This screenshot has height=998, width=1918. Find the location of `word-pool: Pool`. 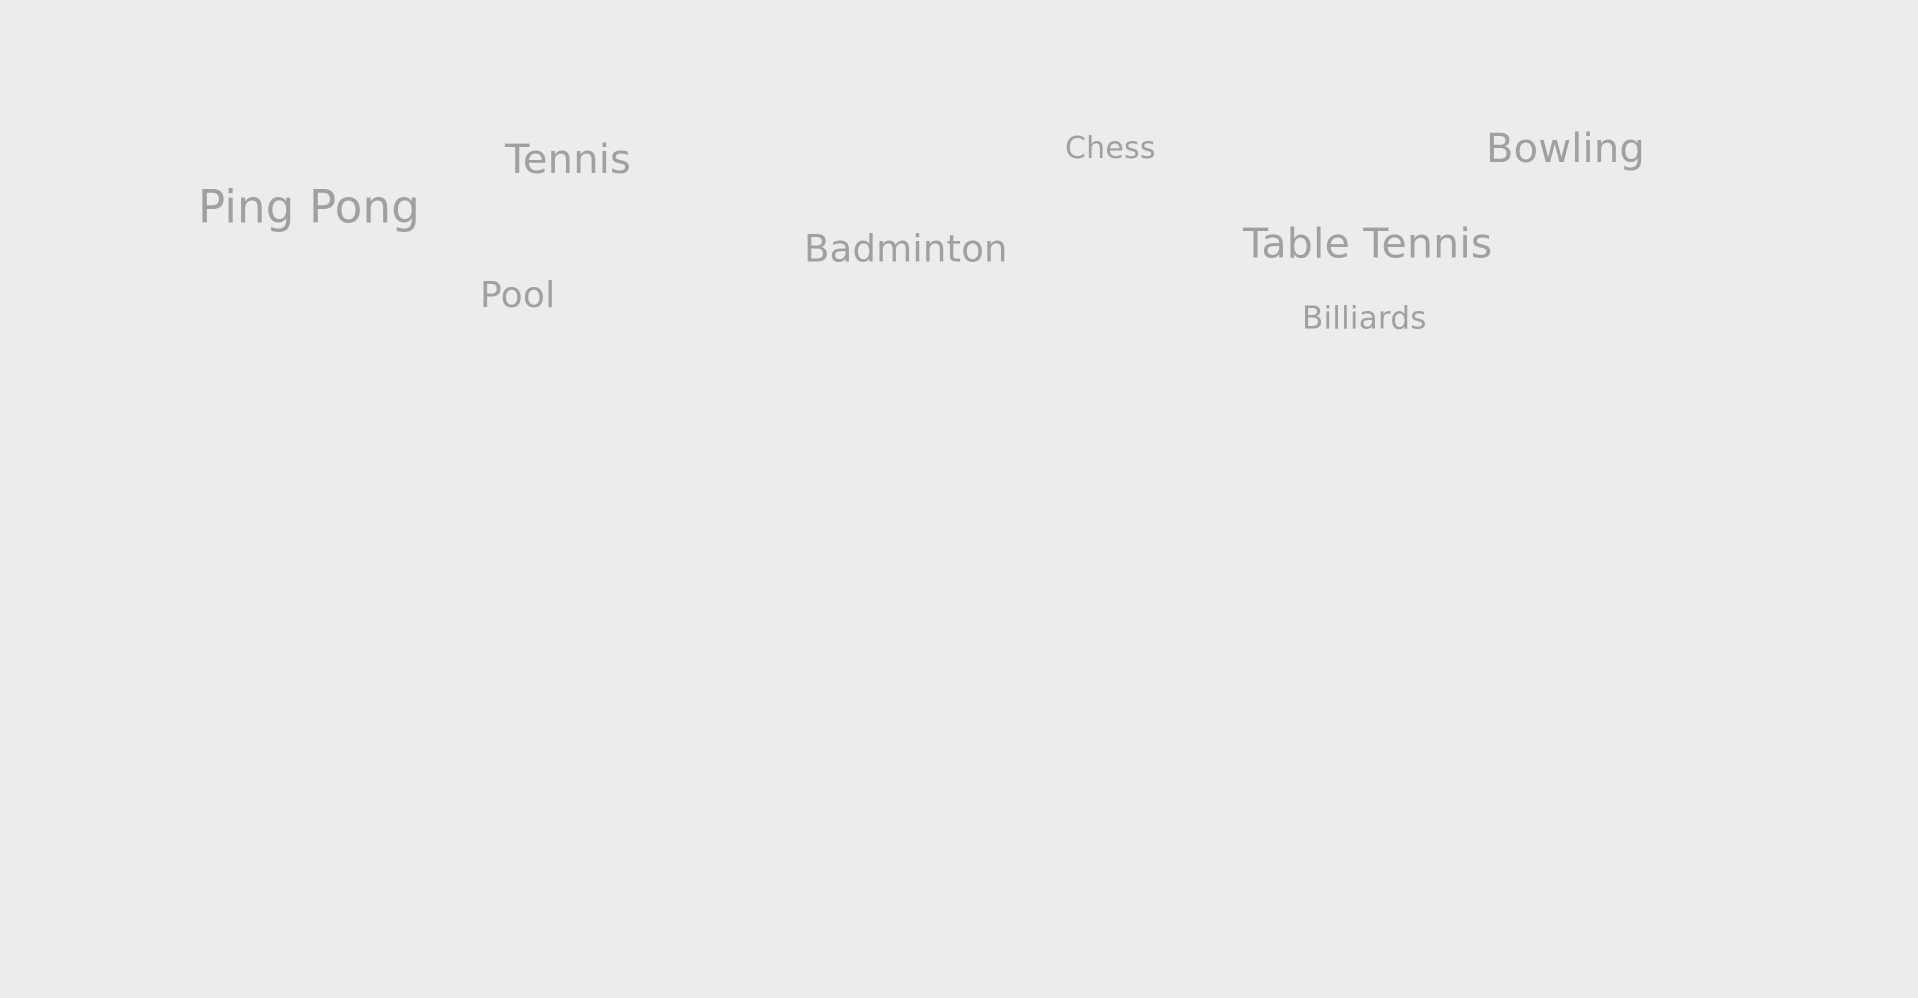

word-pool: Pool is located at coordinates (517, 296).